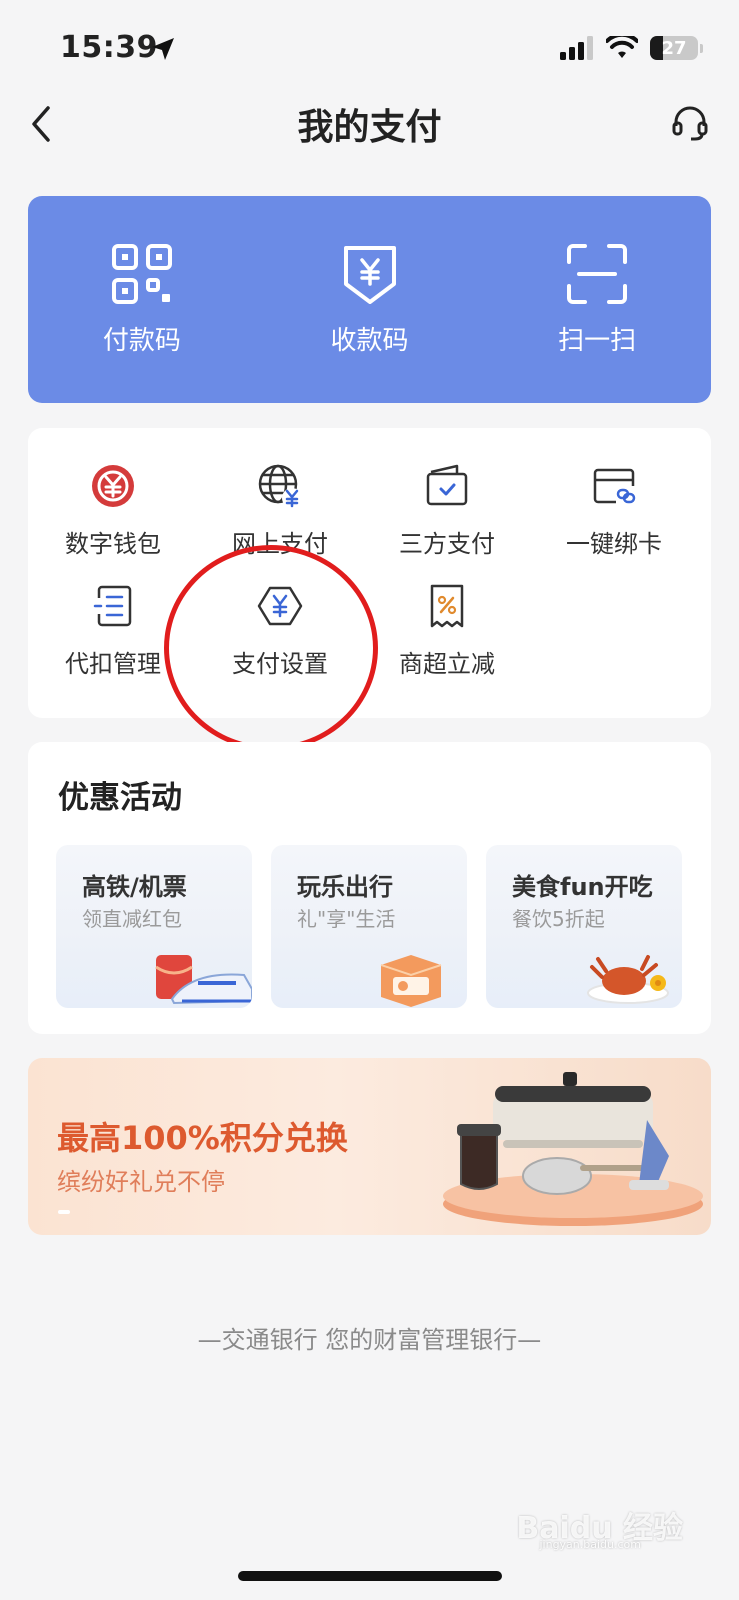 The width and height of the screenshot is (739, 1600). I want to click on qr-code-icon, so click(141, 274).